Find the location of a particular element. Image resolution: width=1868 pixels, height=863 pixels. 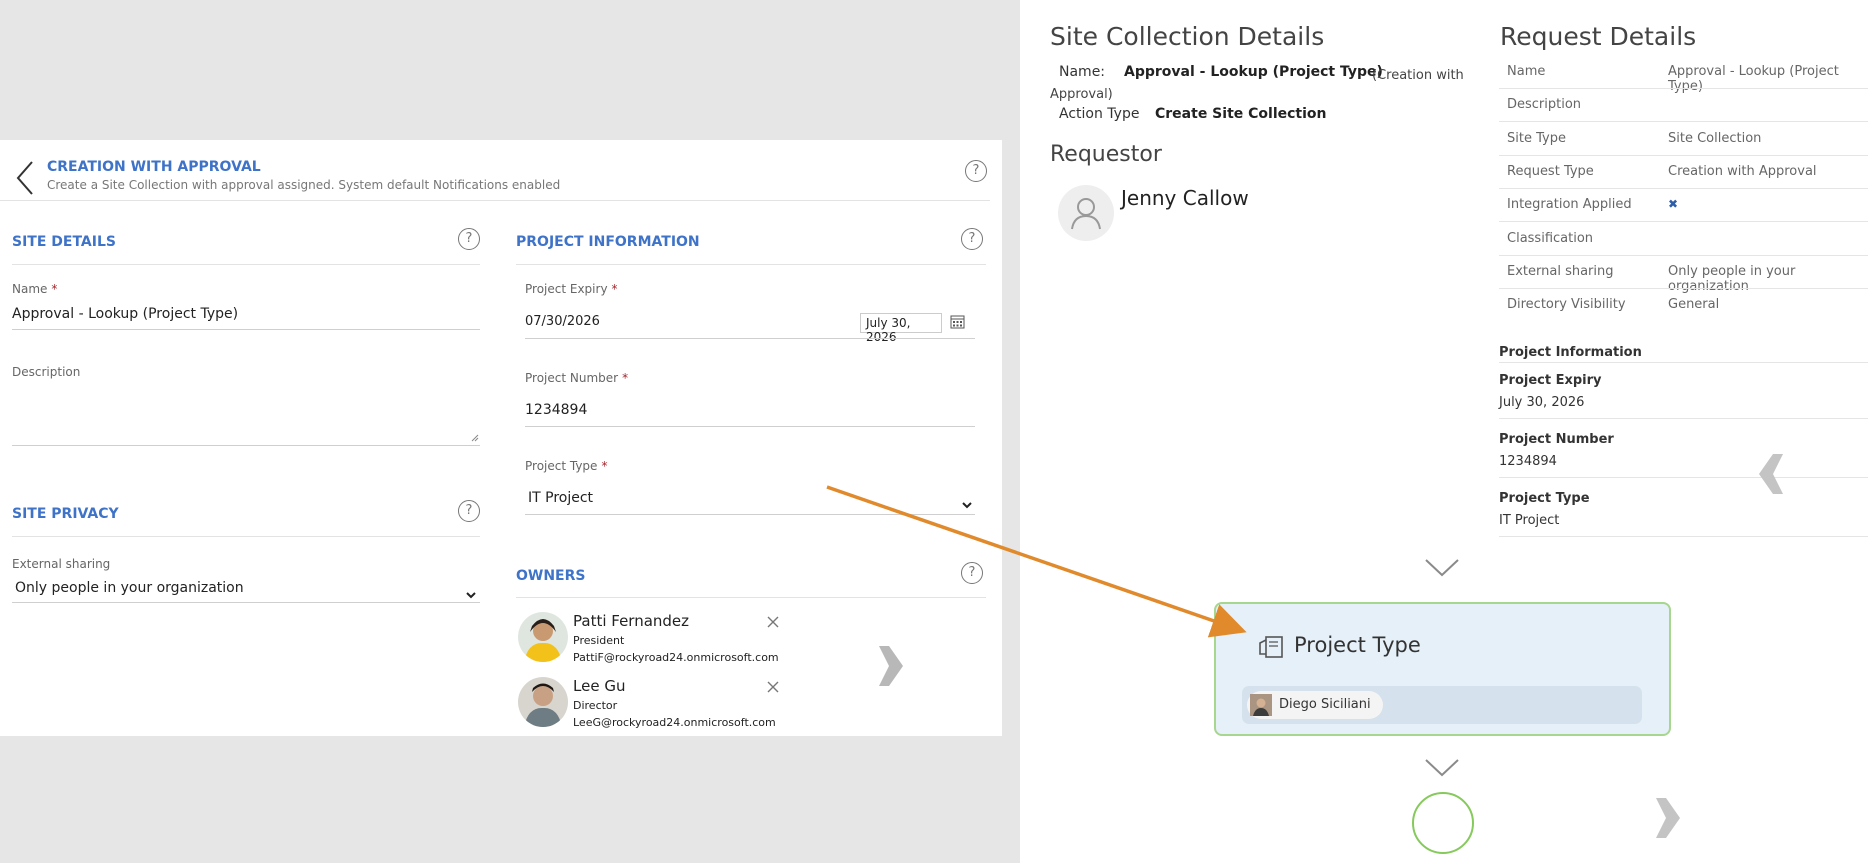

annotation-arrow is located at coordinates (1036, 561).